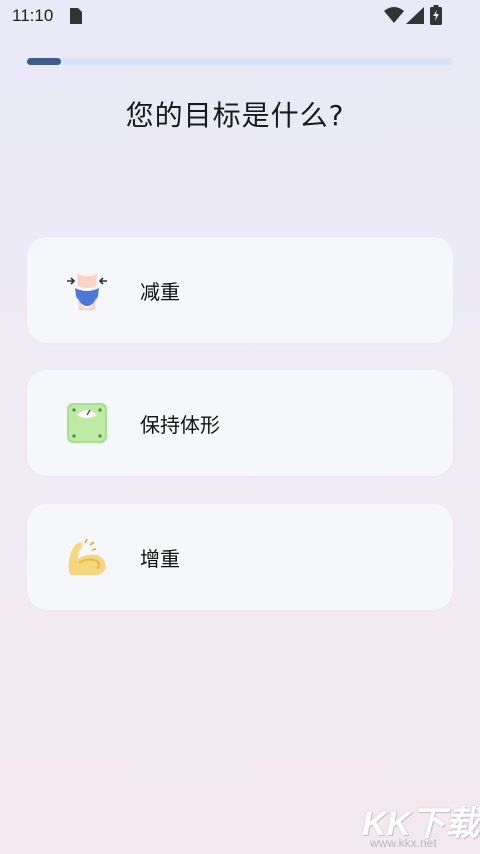 The image size is (480, 854). Describe the element at coordinates (240, 16) in the screenshot. I see `status-bar: 11:10` at that location.